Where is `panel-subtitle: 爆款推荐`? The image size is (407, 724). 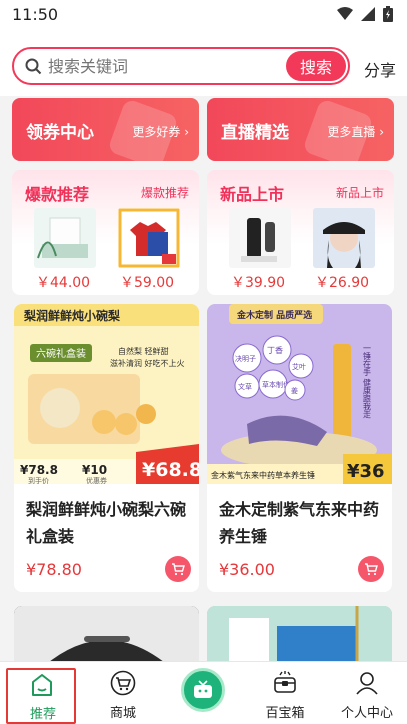 panel-subtitle: 爆款推荐 is located at coordinates (165, 192).